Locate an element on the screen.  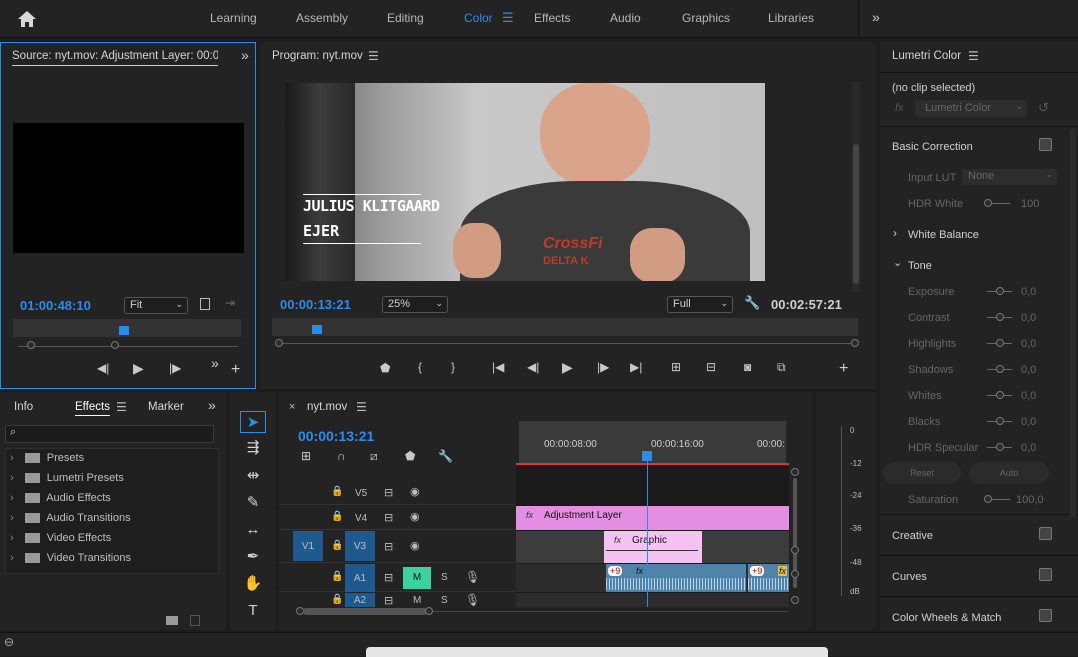
list-item: › Video Transitions is located at coordinates (70, 562).